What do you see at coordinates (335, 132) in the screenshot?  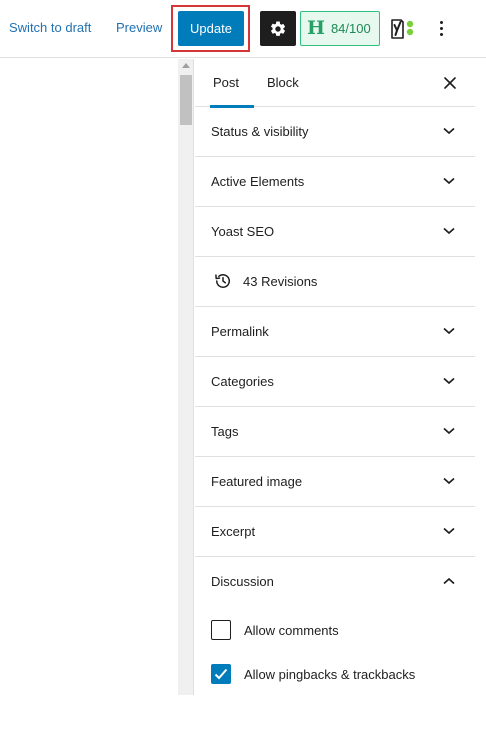 I see `panel-status-visibility: Status & visibility` at bounding box center [335, 132].